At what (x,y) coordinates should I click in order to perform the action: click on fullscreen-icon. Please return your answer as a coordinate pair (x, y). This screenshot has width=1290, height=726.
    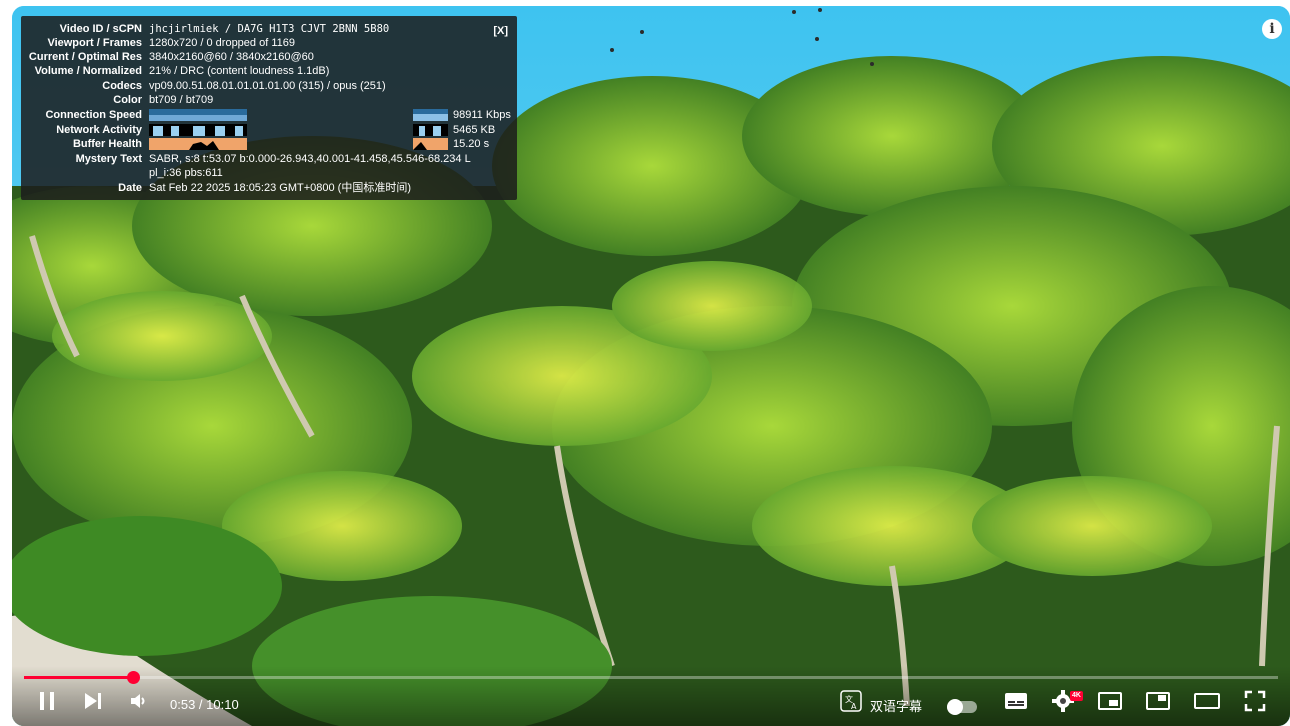
    Looking at the image, I should click on (1255, 701).